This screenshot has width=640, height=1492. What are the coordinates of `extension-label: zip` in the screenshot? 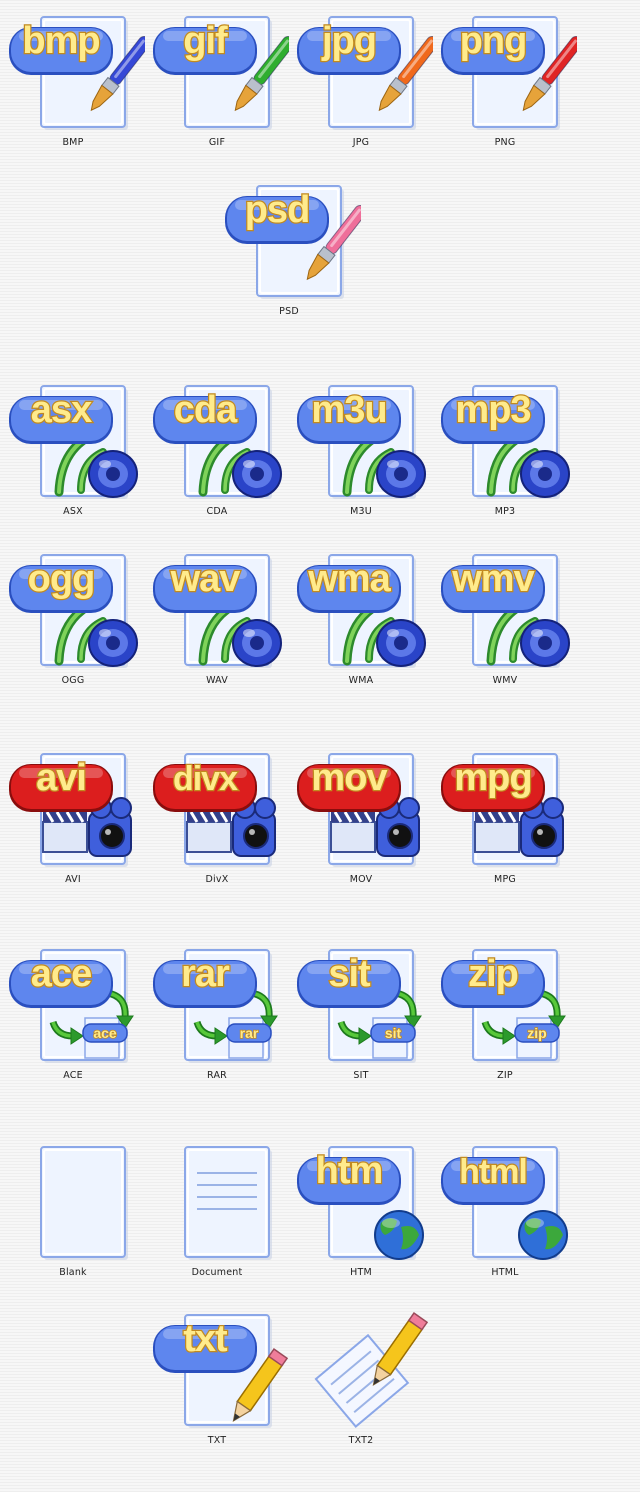 It's located at (493, 974).